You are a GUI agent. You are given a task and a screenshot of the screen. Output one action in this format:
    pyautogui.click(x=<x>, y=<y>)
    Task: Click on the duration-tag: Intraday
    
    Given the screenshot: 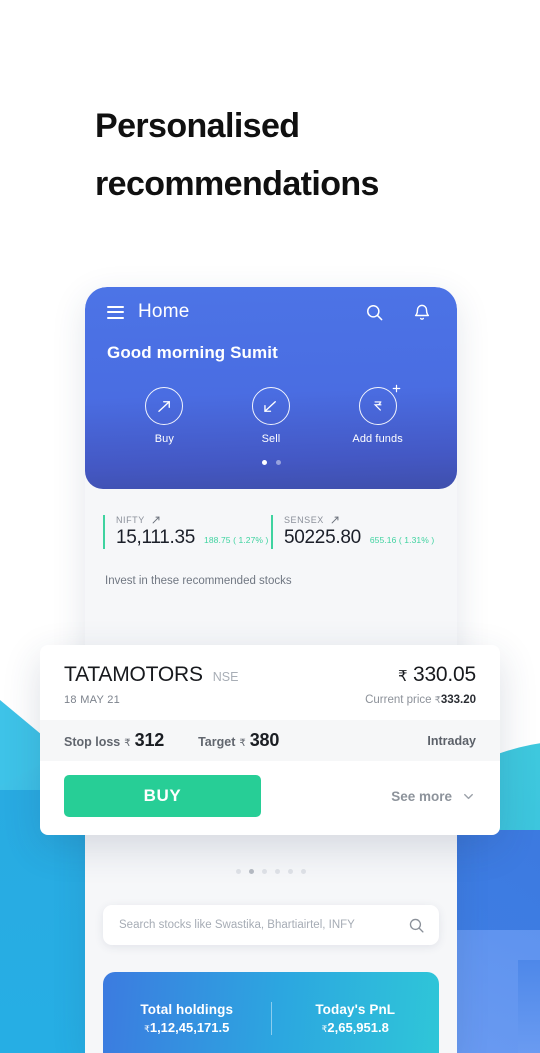 What is the action you would take?
    pyautogui.click(x=451, y=740)
    